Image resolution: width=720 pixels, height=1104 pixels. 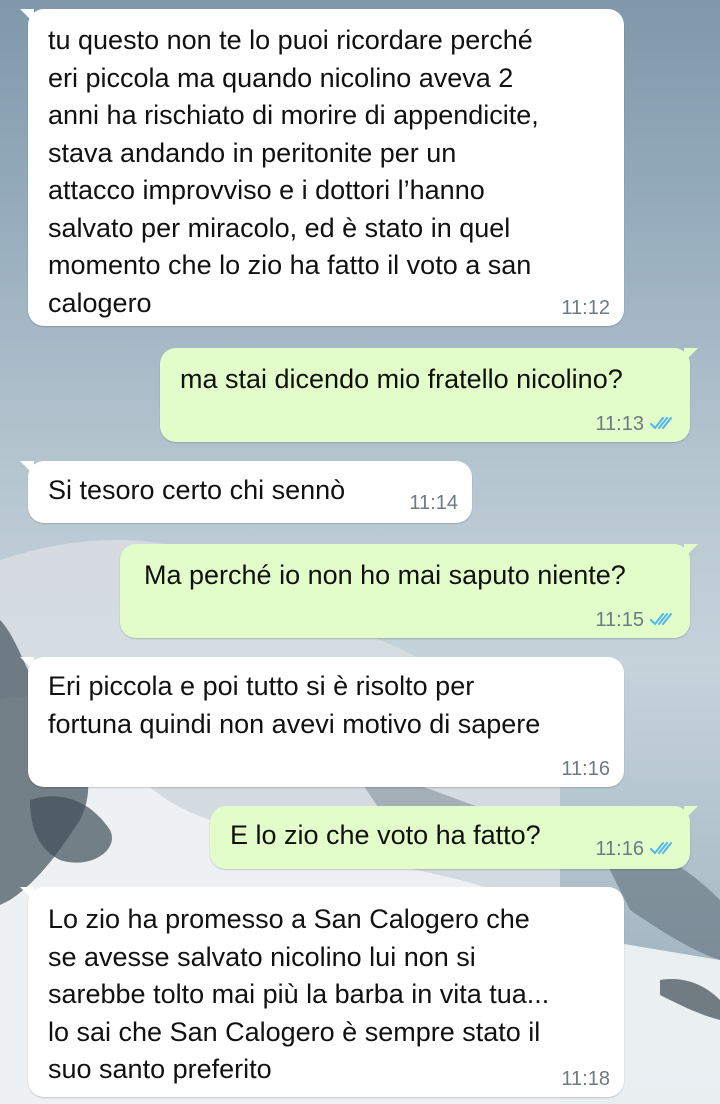 What do you see at coordinates (619, 424) in the screenshot?
I see `message-timestamp: 11:13` at bounding box center [619, 424].